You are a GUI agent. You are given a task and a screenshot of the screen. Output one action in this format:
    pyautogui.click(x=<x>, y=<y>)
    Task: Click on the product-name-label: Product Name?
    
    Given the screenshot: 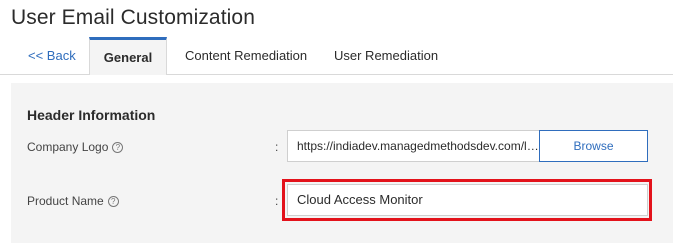 What is the action you would take?
    pyautogui.click(x=73, y=201)
    